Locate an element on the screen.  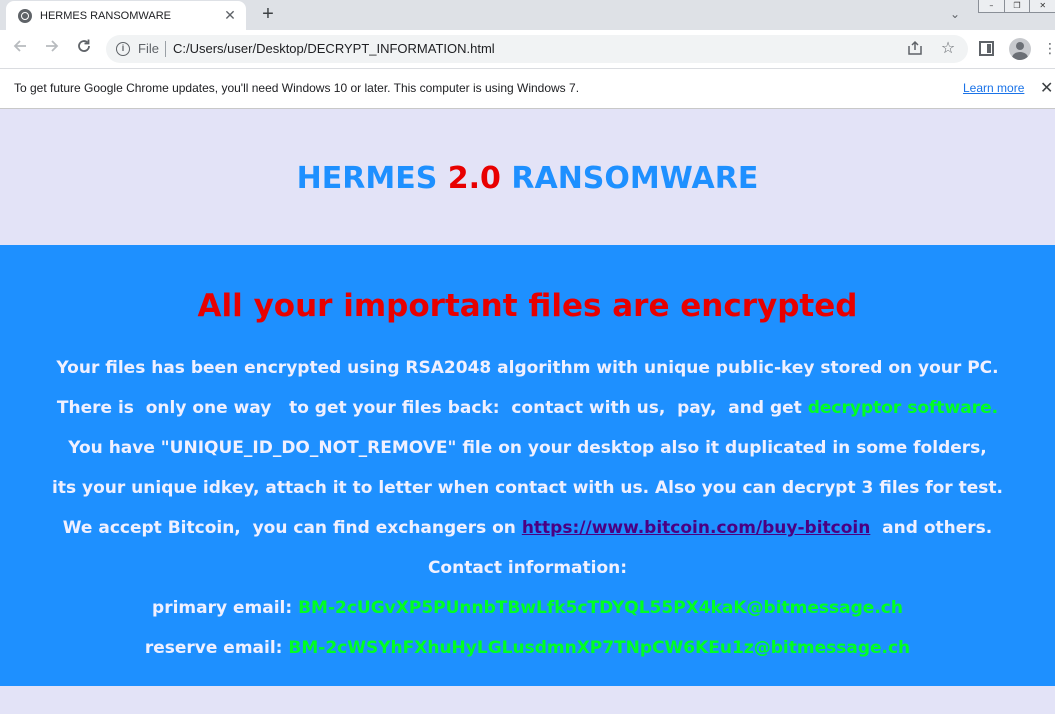
restore-button: ❐ is located at coordinates (1017, 6).